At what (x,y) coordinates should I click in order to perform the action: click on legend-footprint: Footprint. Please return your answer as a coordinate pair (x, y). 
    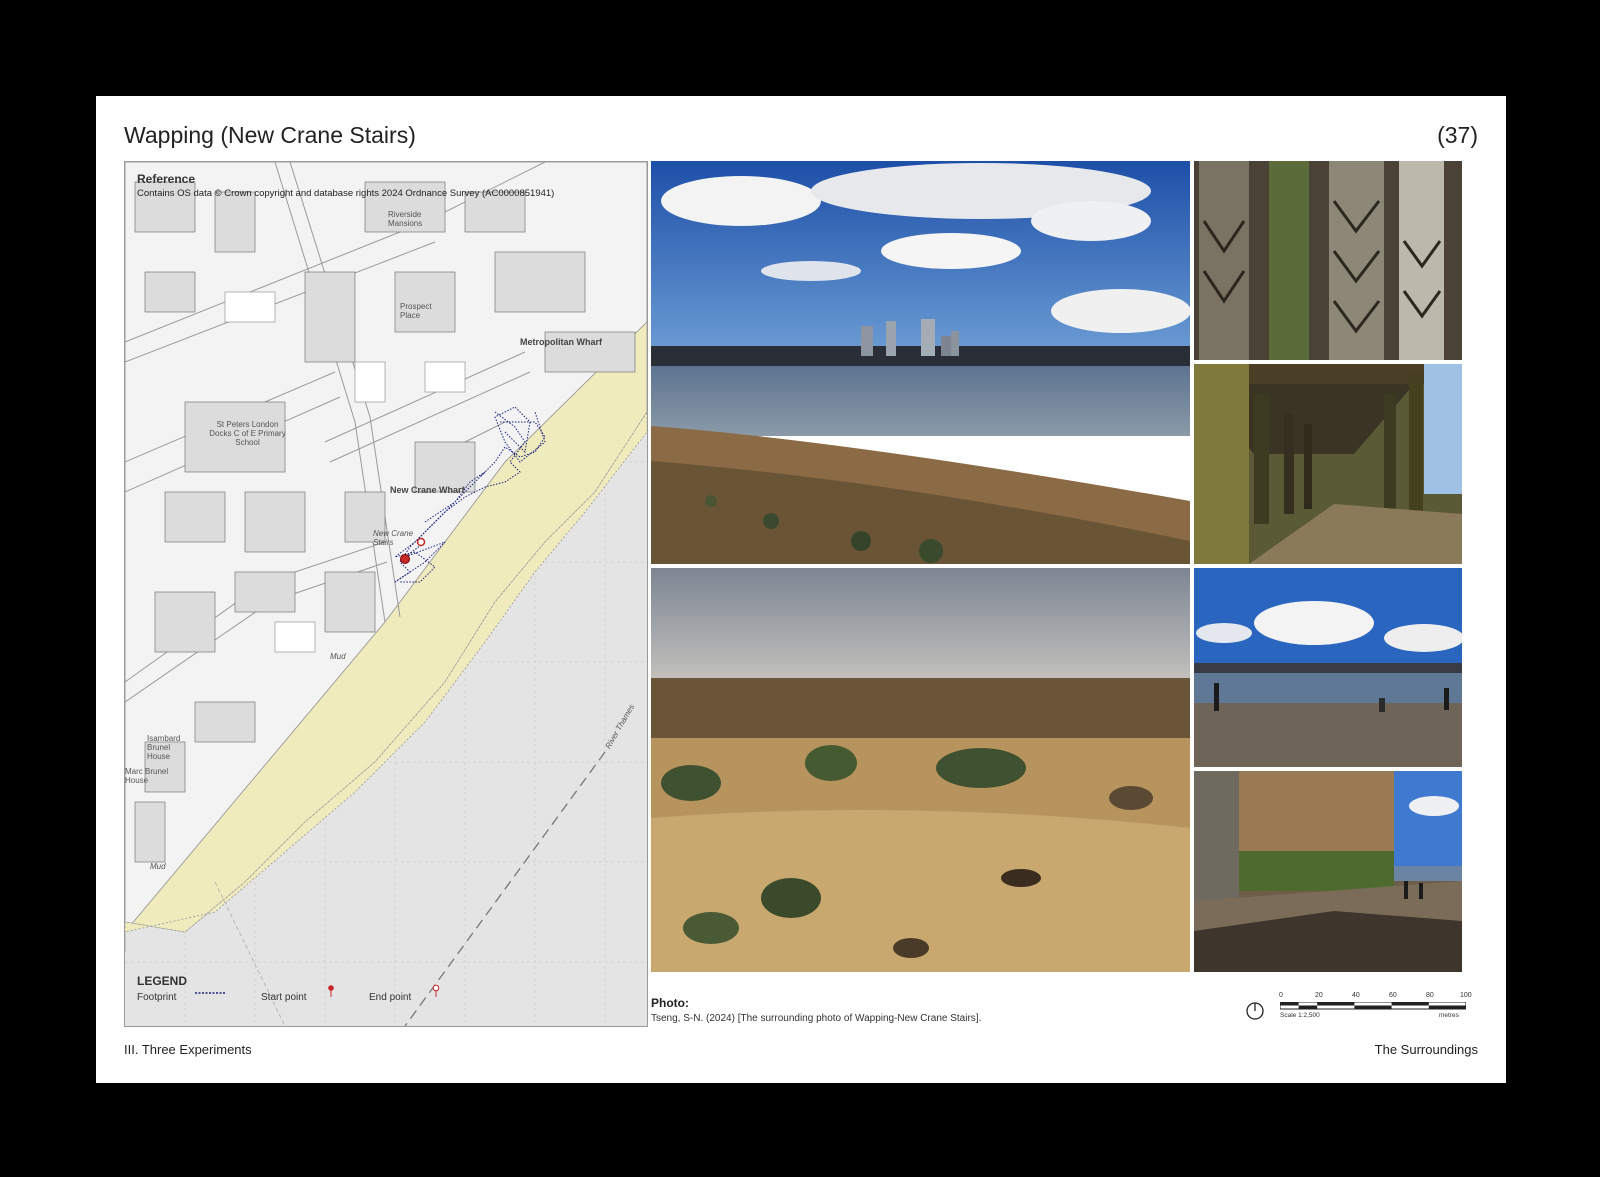
    Looking at the image, I should click on (157, 997).